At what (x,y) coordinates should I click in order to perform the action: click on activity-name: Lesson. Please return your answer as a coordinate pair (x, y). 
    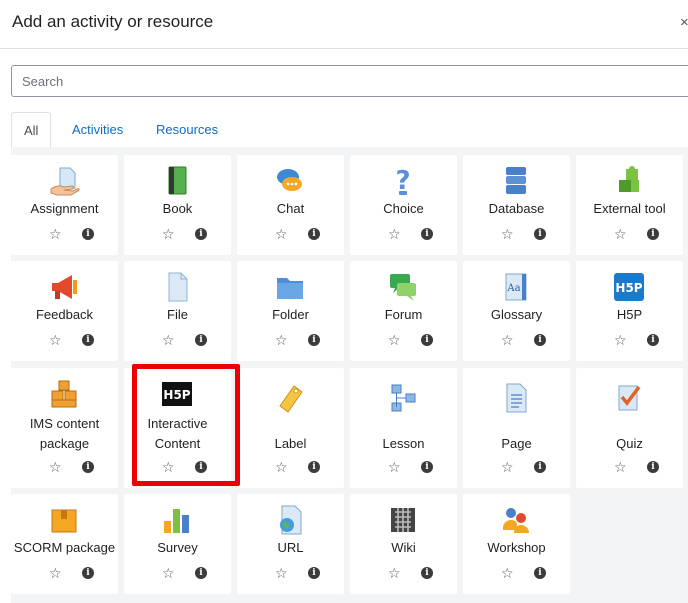
    Looking at the image, I should click on (403, 443).